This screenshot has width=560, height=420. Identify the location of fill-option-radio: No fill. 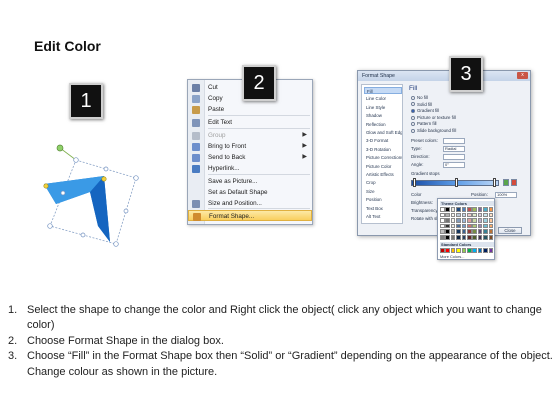
(451, 98).